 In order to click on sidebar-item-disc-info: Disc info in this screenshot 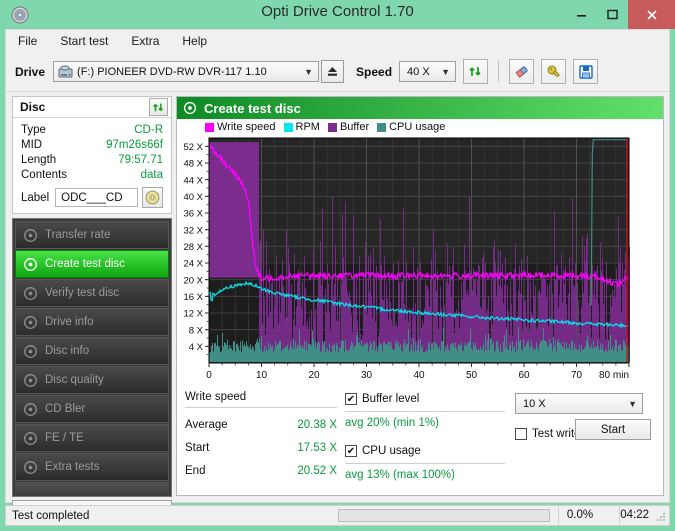, I will do `click(92, 351)`.